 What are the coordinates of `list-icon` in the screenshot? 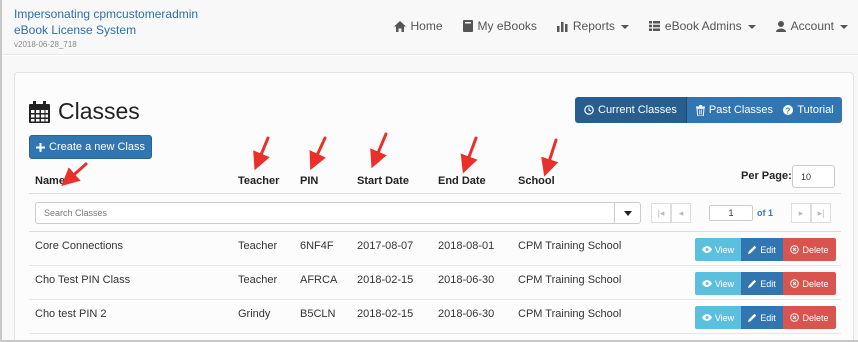 It's located at (654, 26).